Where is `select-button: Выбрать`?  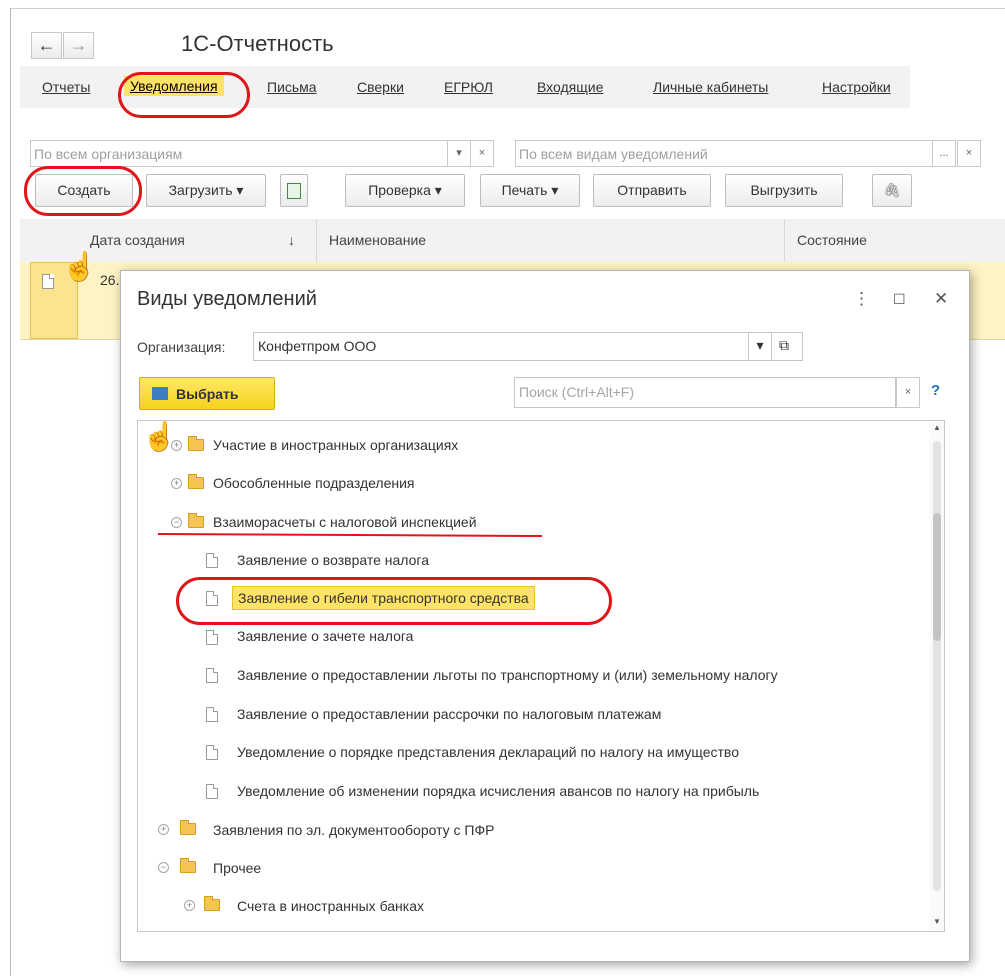 select-button: Выбрать is located at coordinates (207, 393).